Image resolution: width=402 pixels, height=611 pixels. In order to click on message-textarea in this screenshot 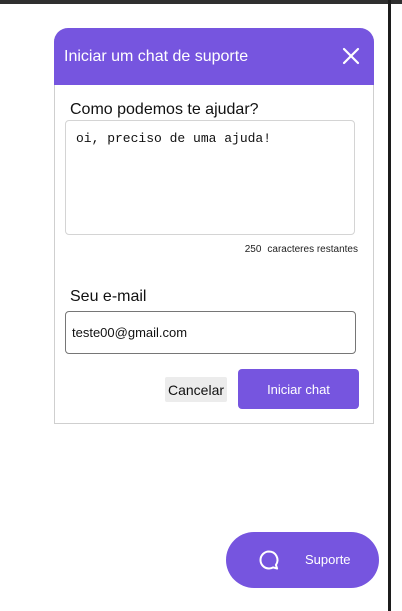, I will do `click(210, 177)`.